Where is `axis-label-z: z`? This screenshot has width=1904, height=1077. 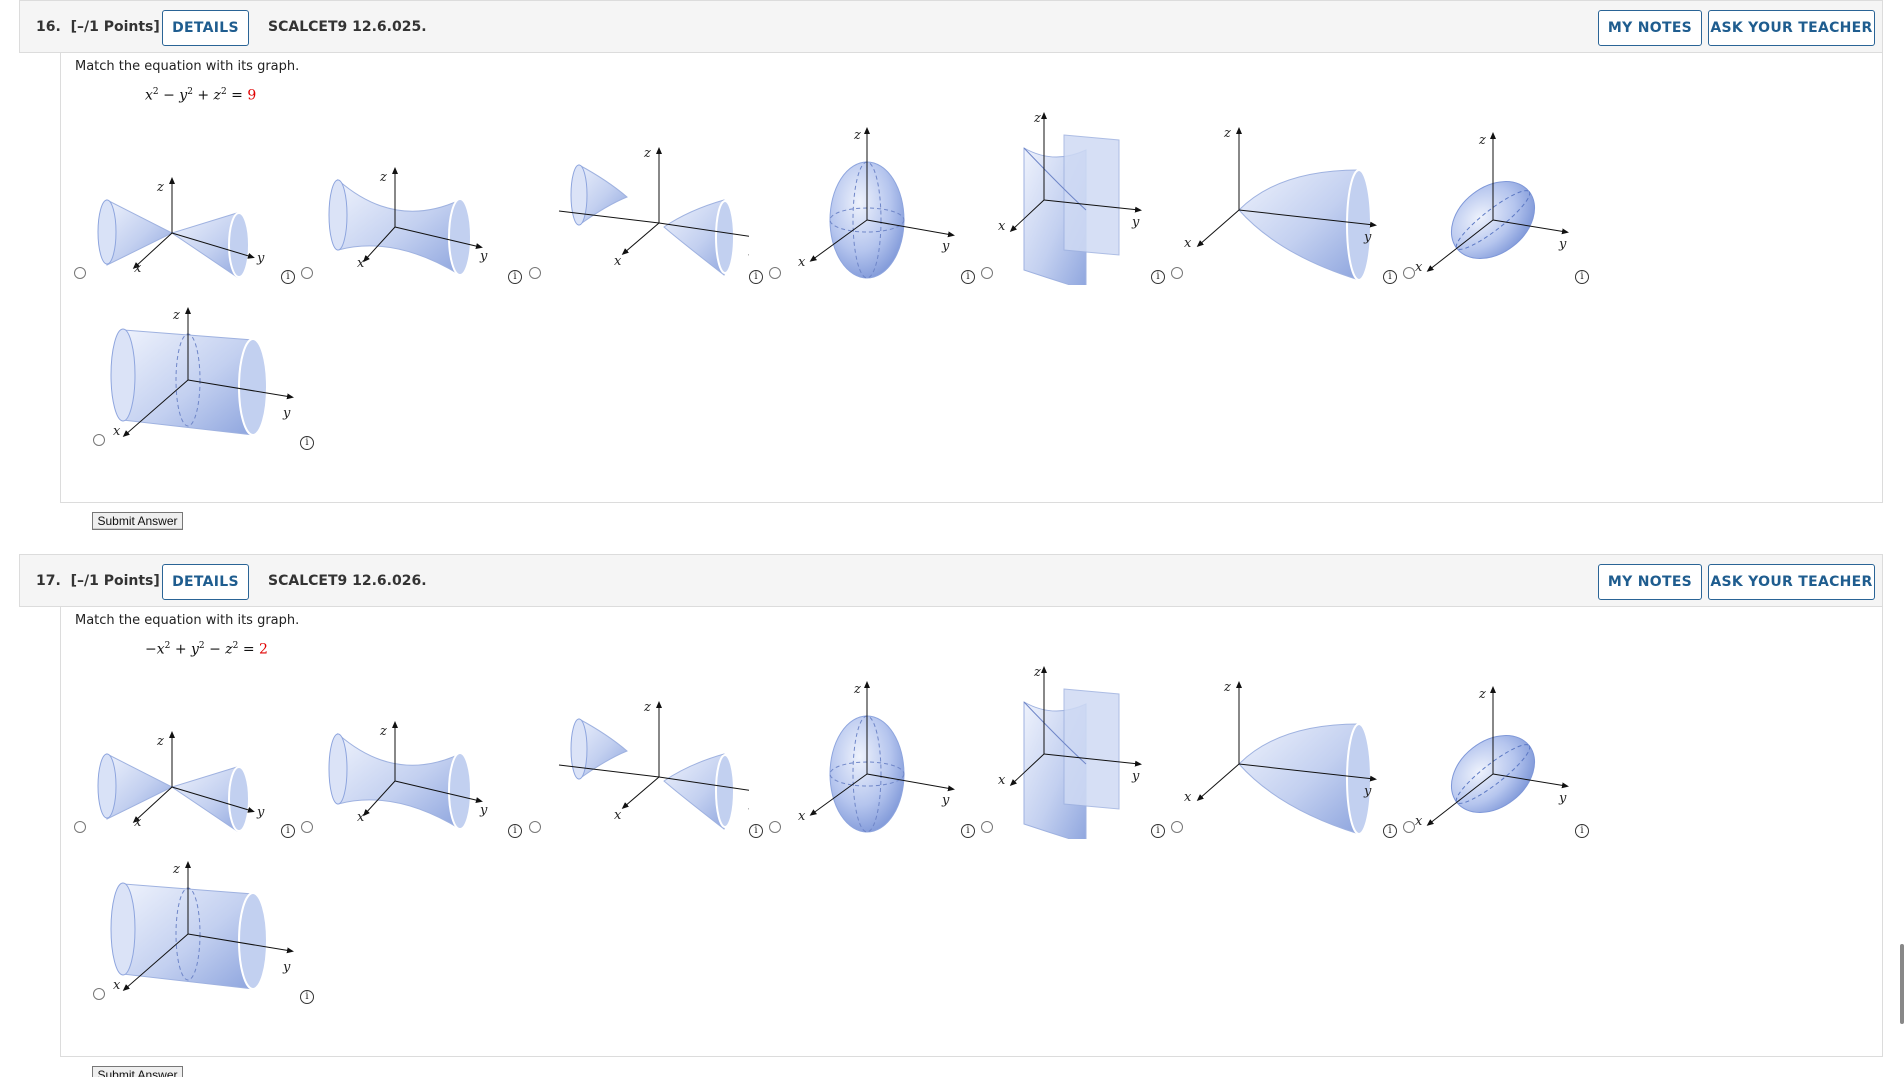 axis-label-z: z is located at coordinates (160, 187).